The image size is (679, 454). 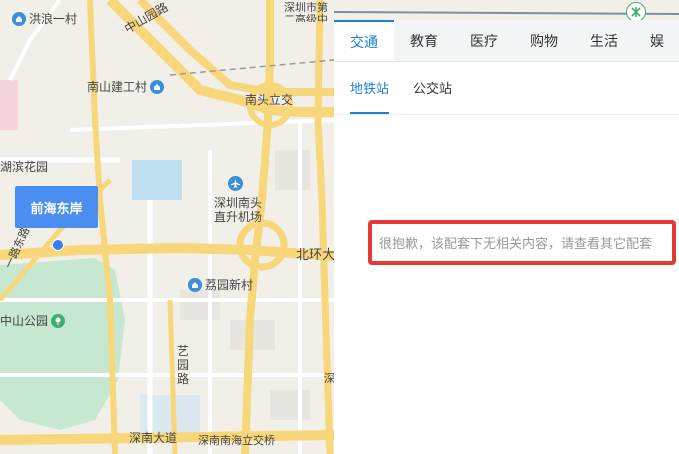 I want to click on metro-icon, so click(x=636, y=12).